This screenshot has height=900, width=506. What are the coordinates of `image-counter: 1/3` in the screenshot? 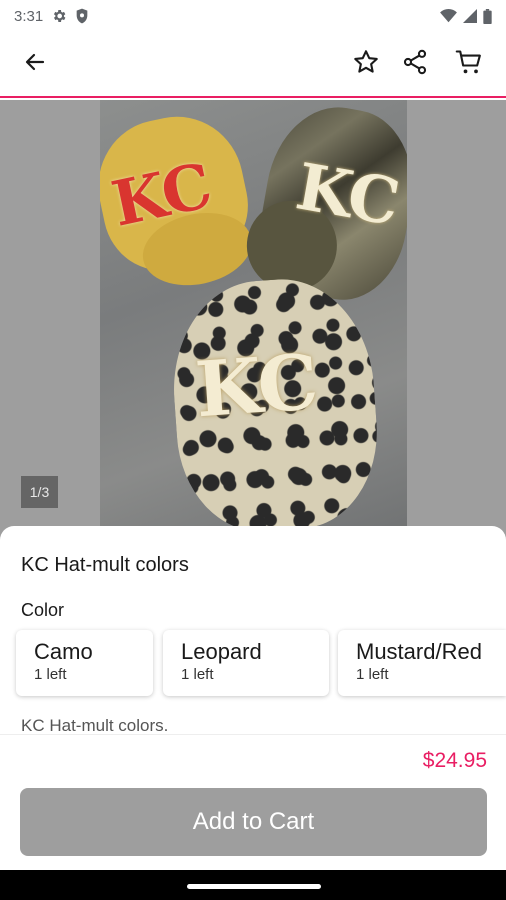 It's located at (39, 492).